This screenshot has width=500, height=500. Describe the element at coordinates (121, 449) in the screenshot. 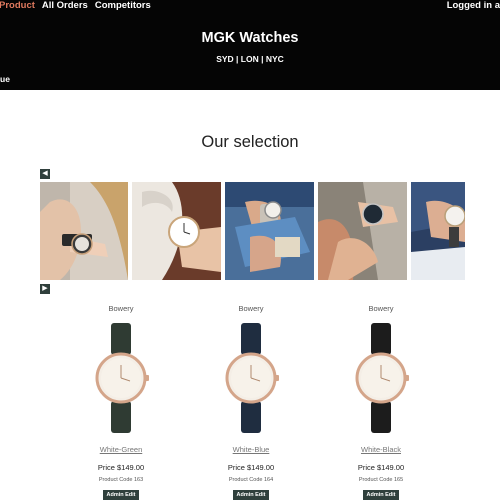

I see `product-name-link: White-Green` at that location.